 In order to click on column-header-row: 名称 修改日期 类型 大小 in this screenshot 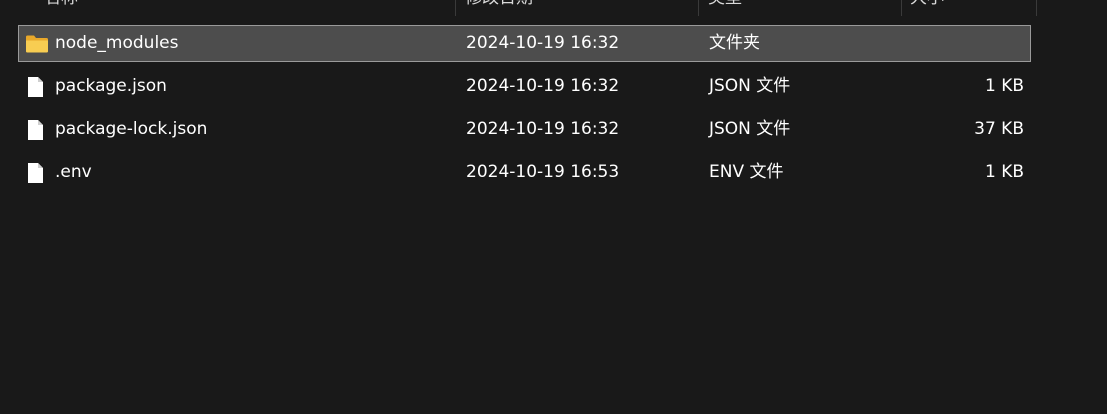, I will do `click(553, 8)`.